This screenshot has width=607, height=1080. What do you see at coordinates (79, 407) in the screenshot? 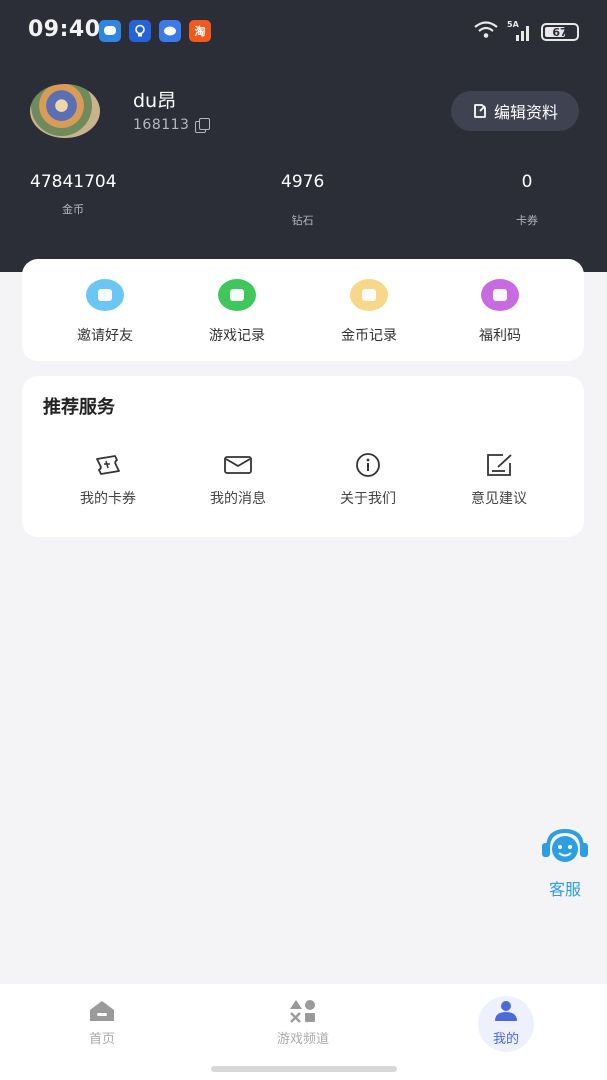
I see `services-title: 推荐服务` at bounding box center [79, 407].